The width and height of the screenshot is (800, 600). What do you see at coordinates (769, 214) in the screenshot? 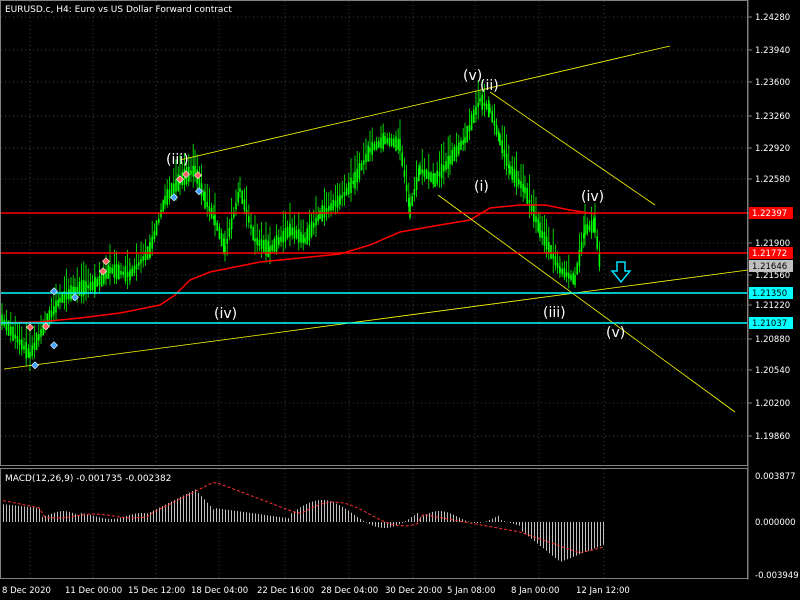
I see `price-tag-label: 1.22397` at bounding box center [769, 214].